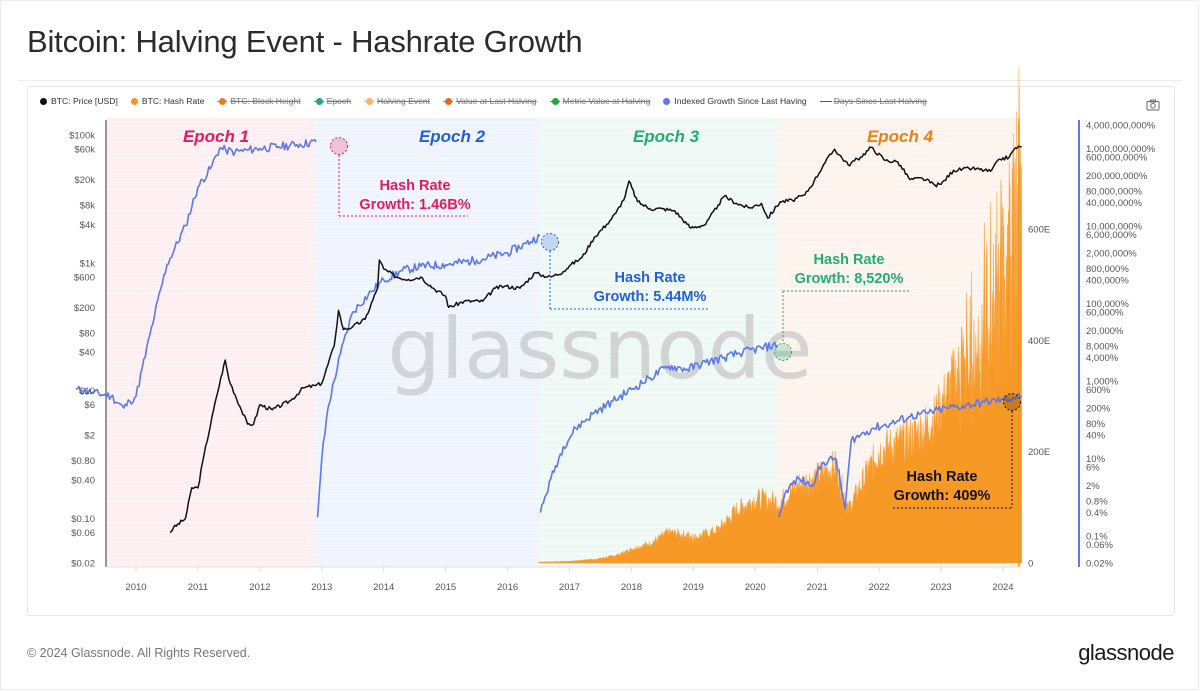  I want to click on epoch-band, so click(211, 342).